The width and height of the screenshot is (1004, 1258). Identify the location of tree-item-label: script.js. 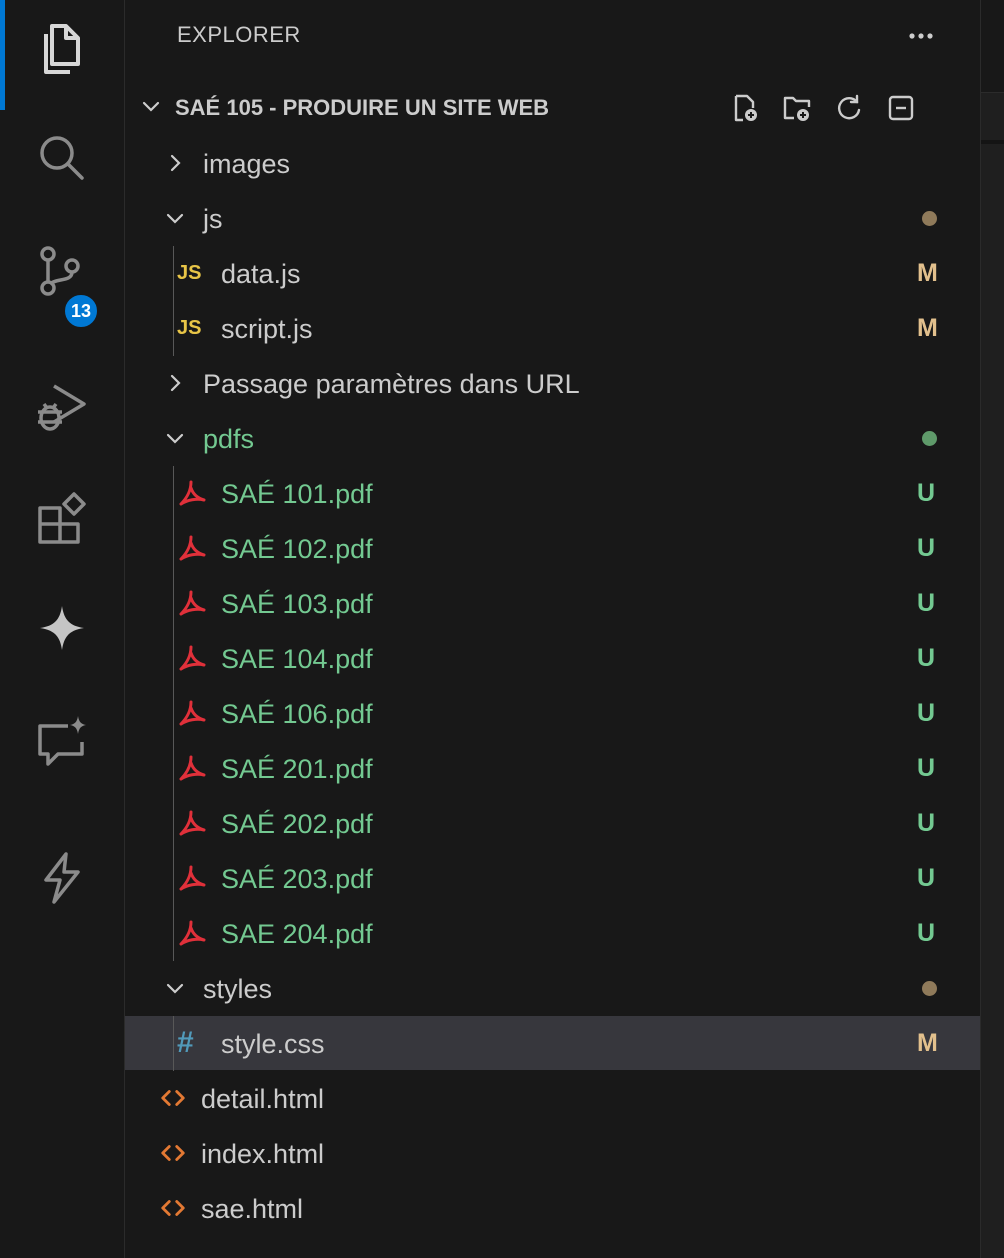
(267, 329).